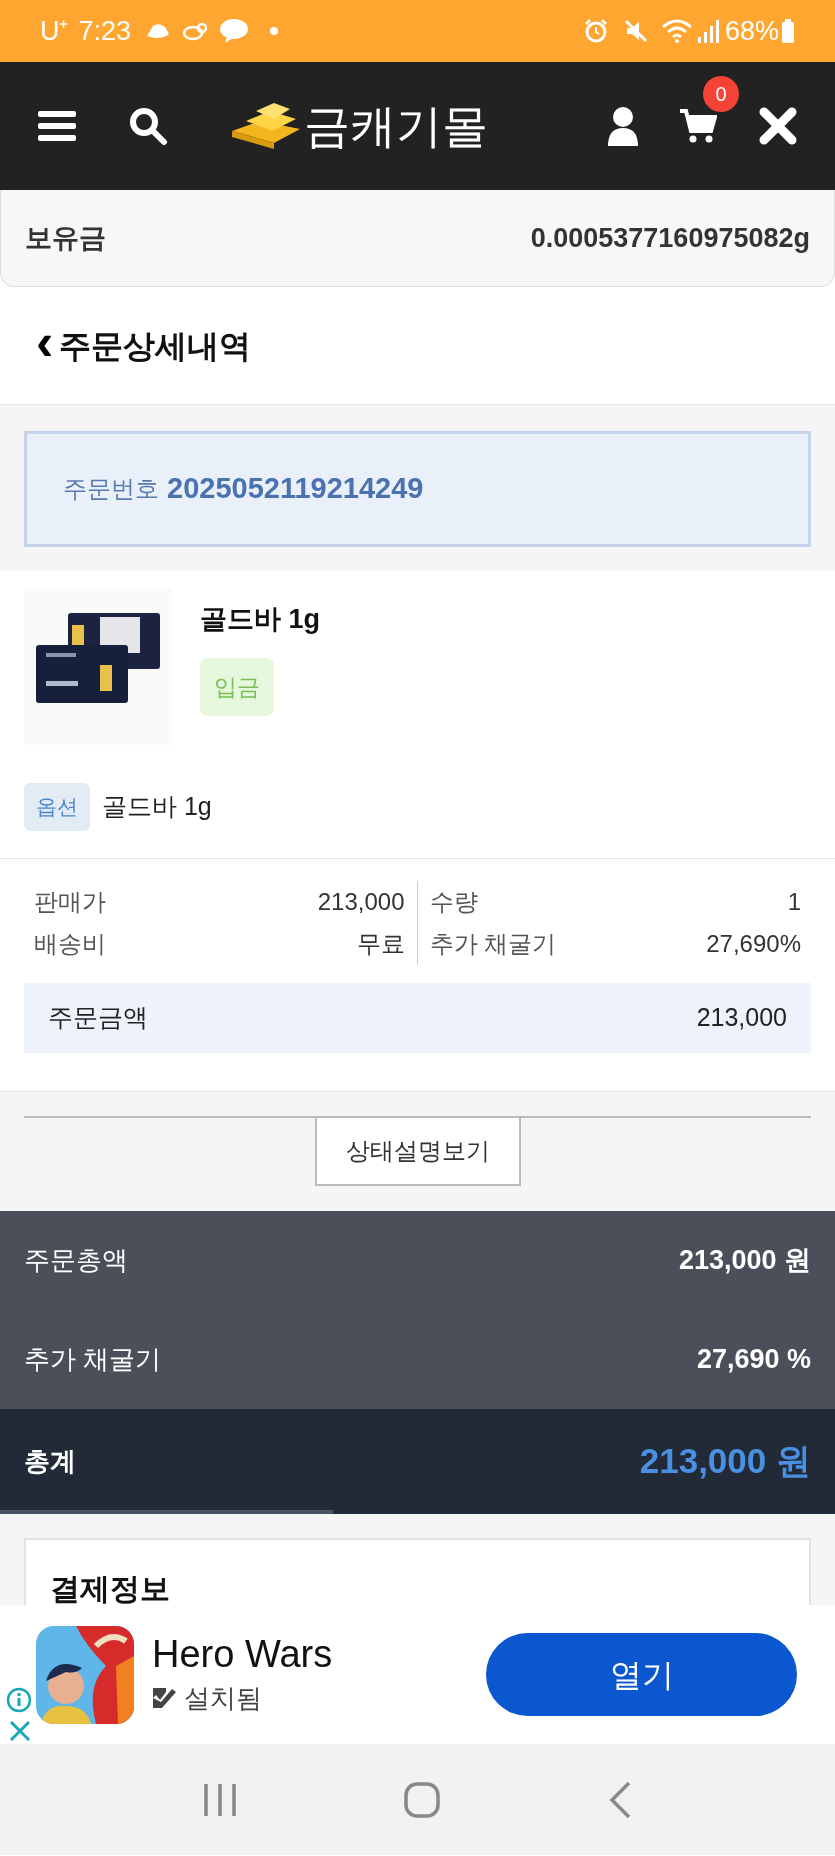 The width and height of the screenshot is (835, 1856). I want to click on detail-label: 판매가, so click(70, 902).